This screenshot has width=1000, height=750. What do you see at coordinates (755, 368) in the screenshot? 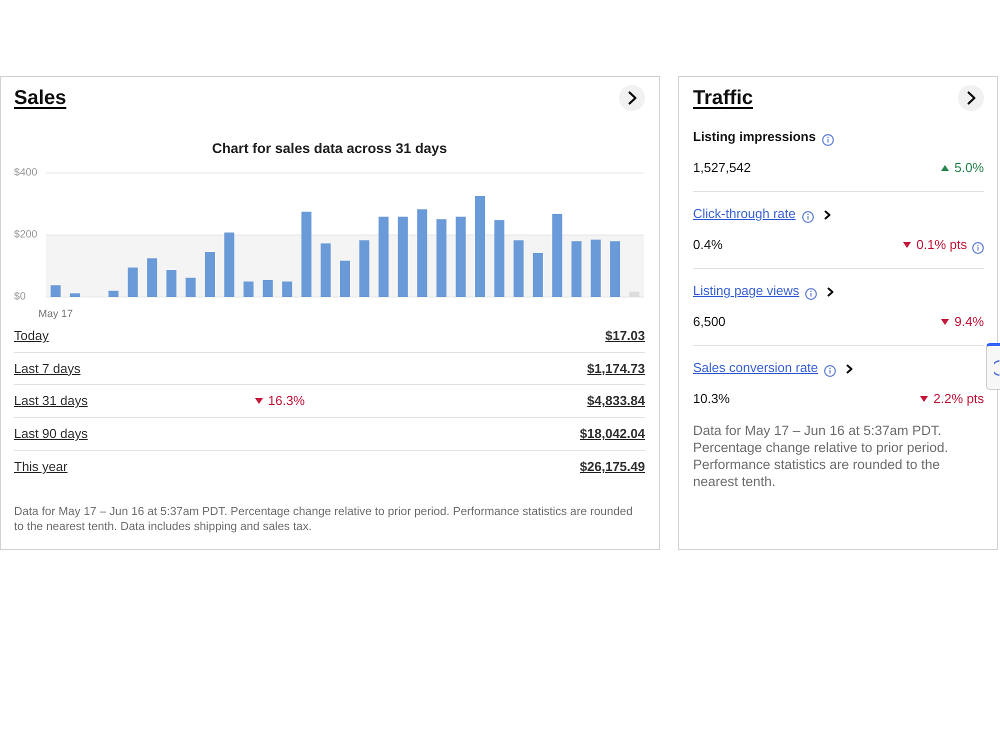
I see `metric-link: Sales conversion rate` at bounding box center [755, 368].